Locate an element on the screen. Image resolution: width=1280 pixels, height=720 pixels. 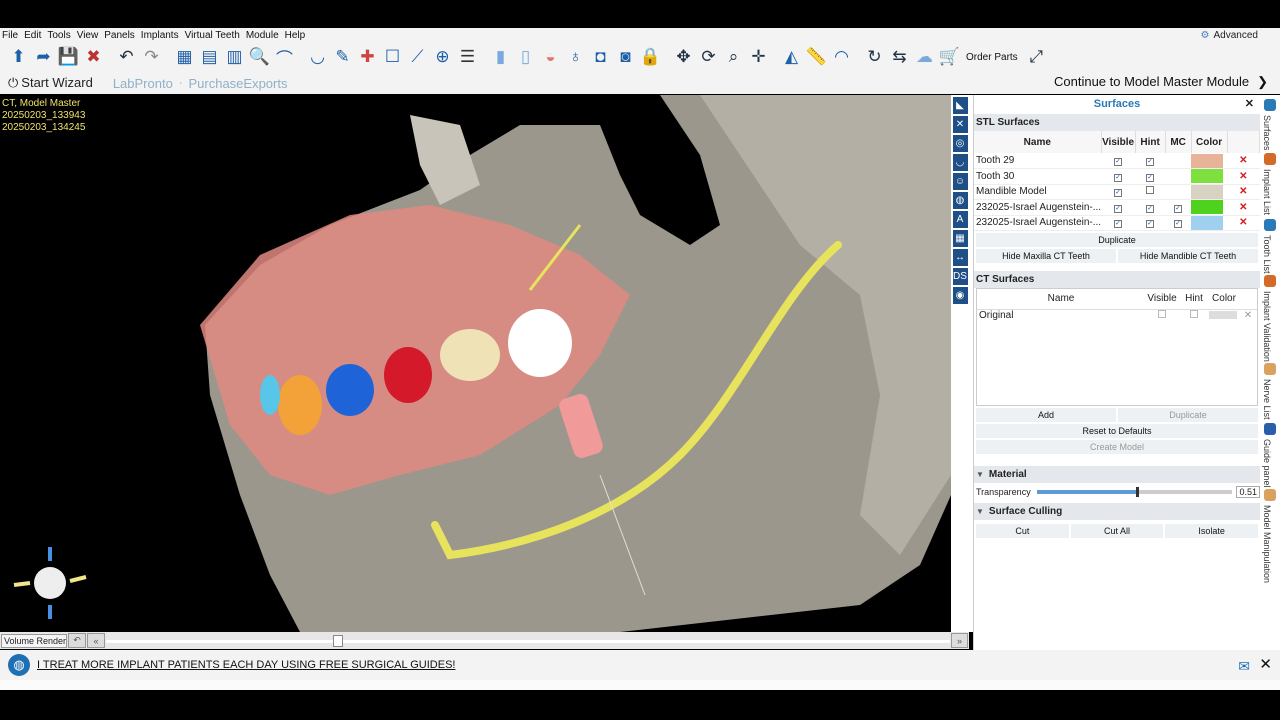
orientation-head-icon is located at coordinates (50, 583).